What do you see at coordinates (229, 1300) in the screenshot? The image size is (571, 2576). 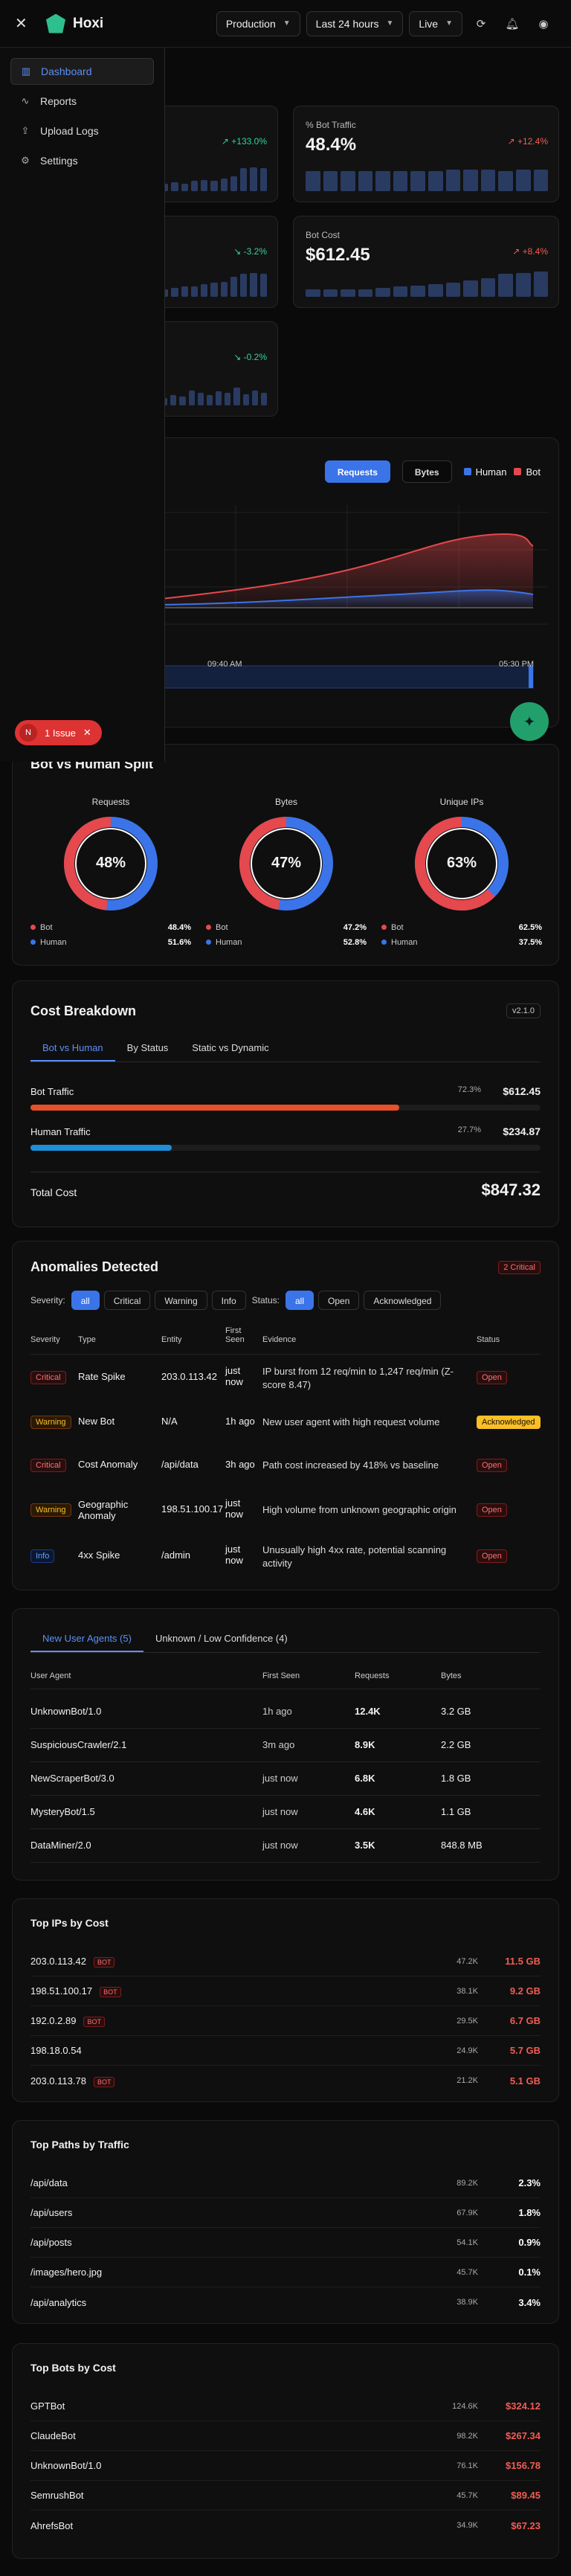 I see `severity-filter-info: Info` at bounding box center [229, 1300].